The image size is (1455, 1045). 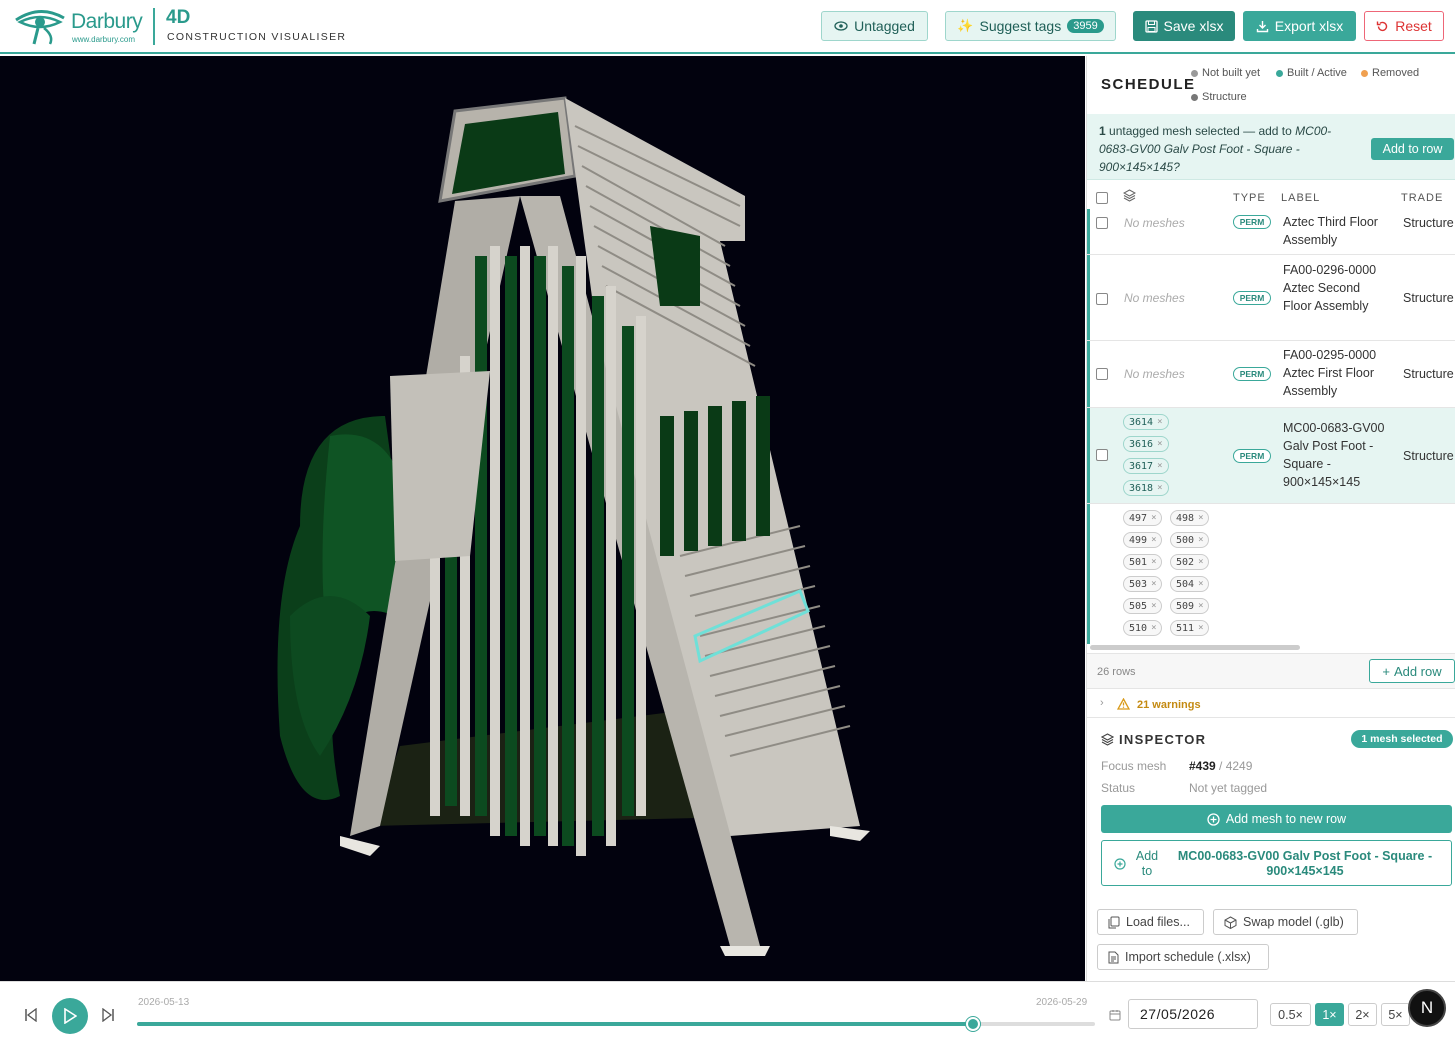 What do you see at coordinates (1228, 788) in the screenshot?
I see `status-value: Not yet tagged` at bounding box center [1228, 788].